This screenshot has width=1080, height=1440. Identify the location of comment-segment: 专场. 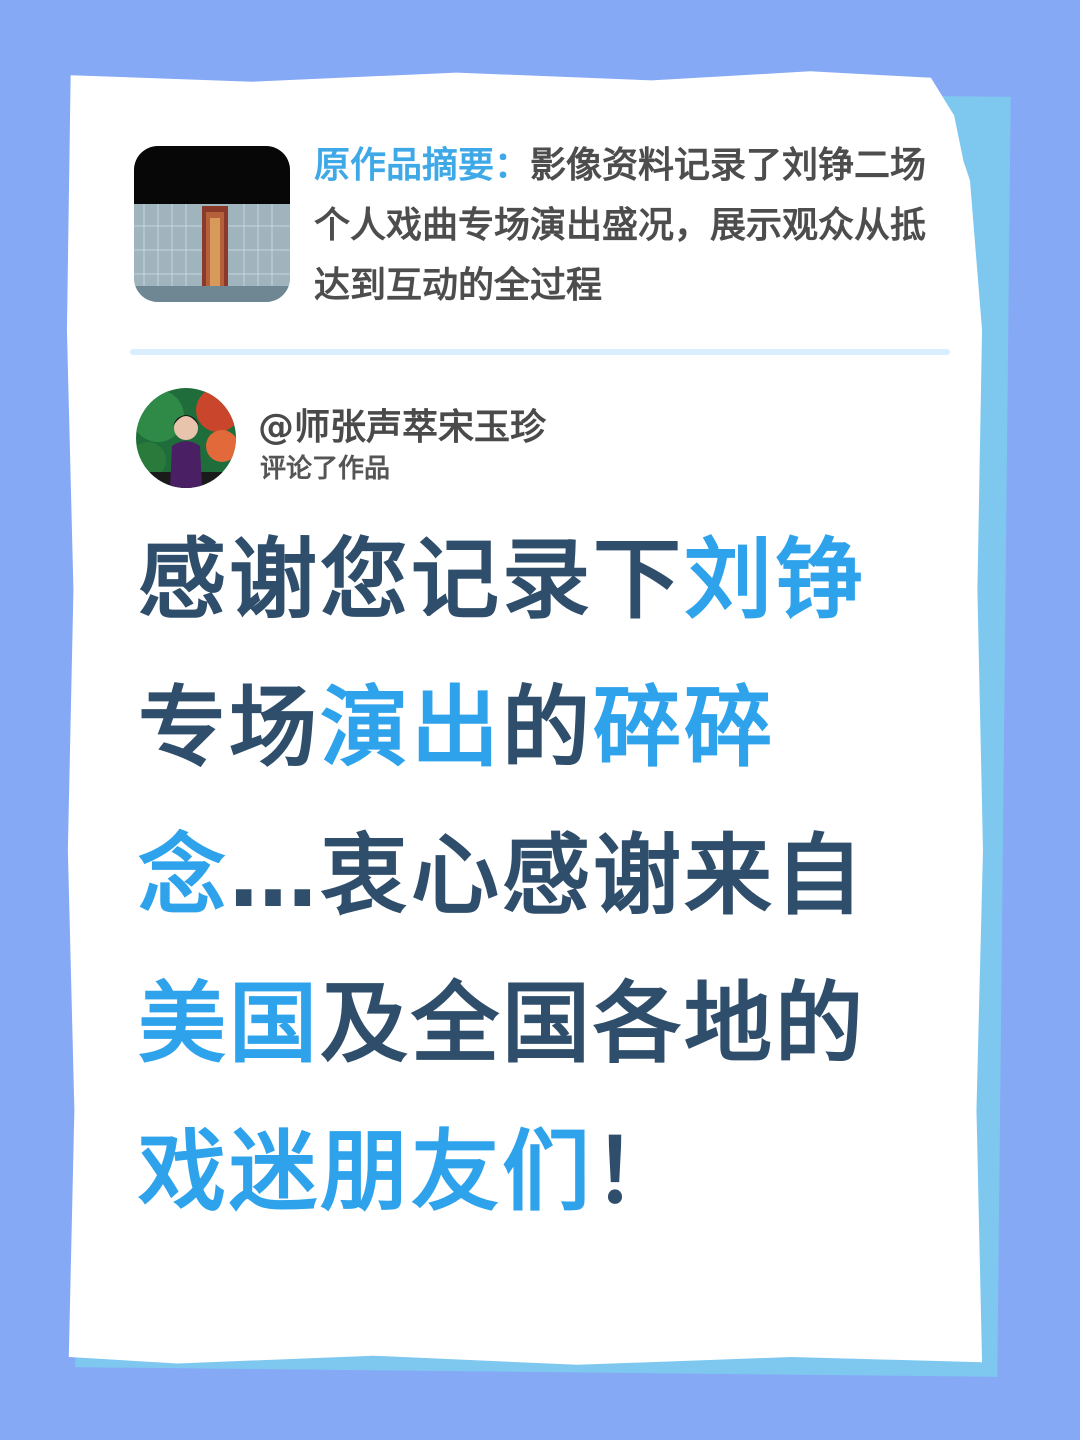
(229, 727).